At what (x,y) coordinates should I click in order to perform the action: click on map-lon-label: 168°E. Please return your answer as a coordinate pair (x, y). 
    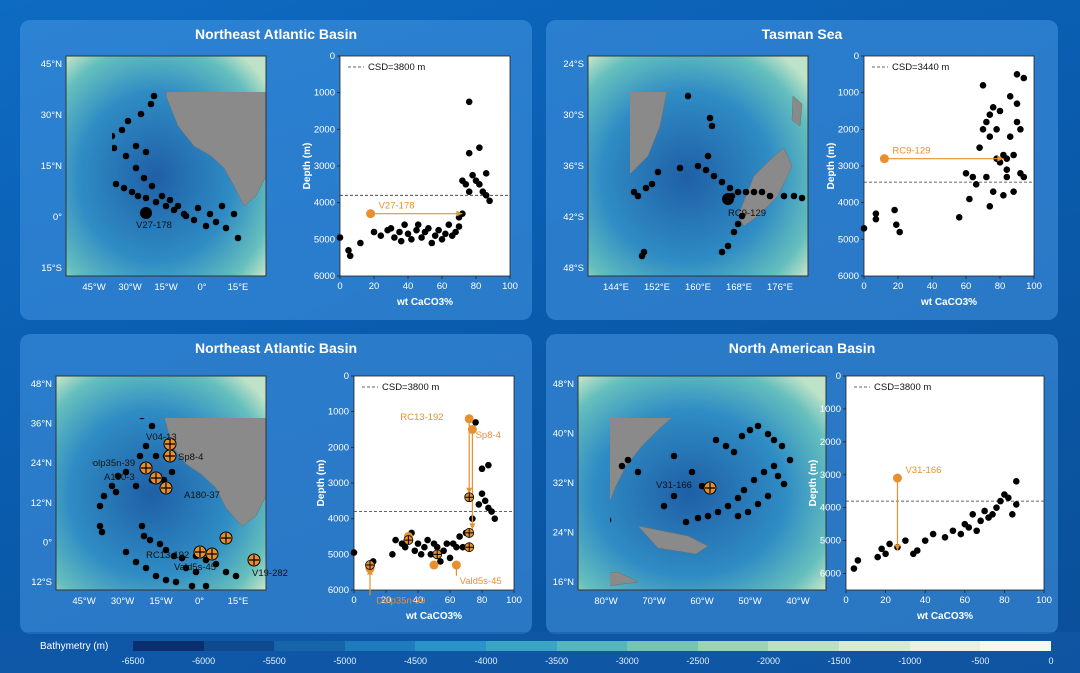
    Looking at the image, I should click on (739, 287).